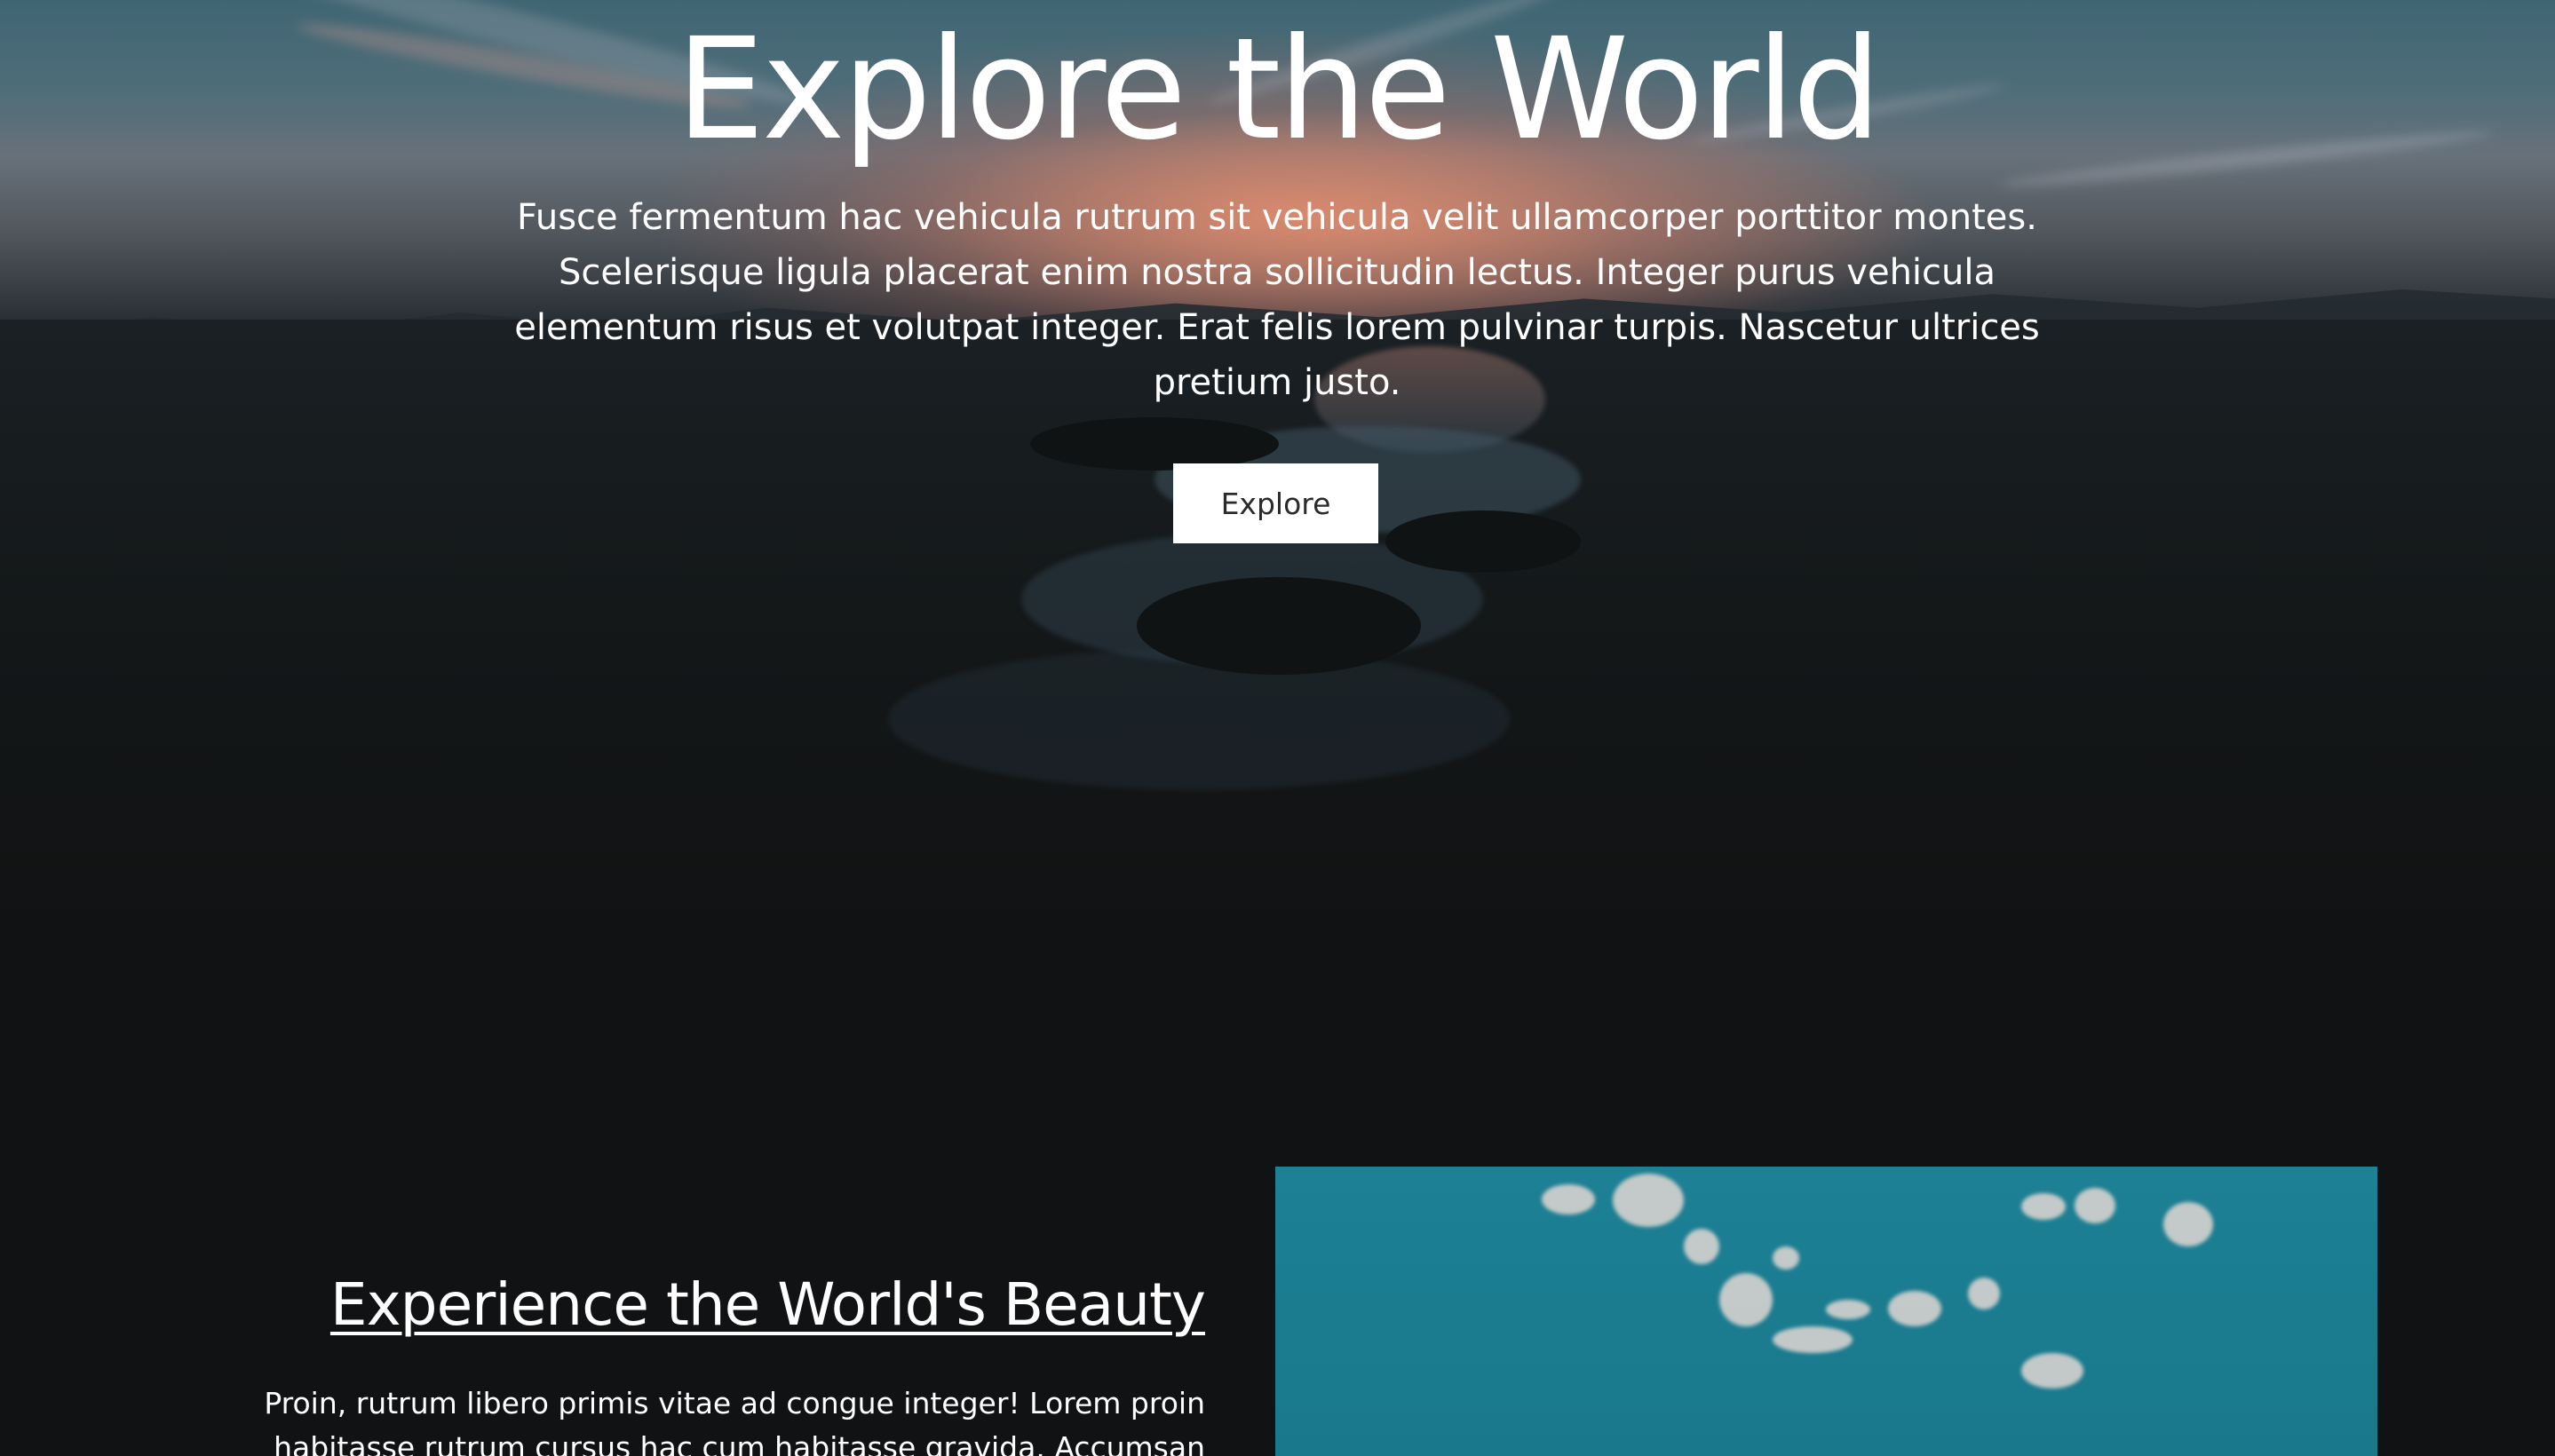 Image resolution: width=2555 pixels, height=1456 pixels. Describe the element at coordinates (1275, 503) in the screenshot. I see `explore-button: Explore` at that location.